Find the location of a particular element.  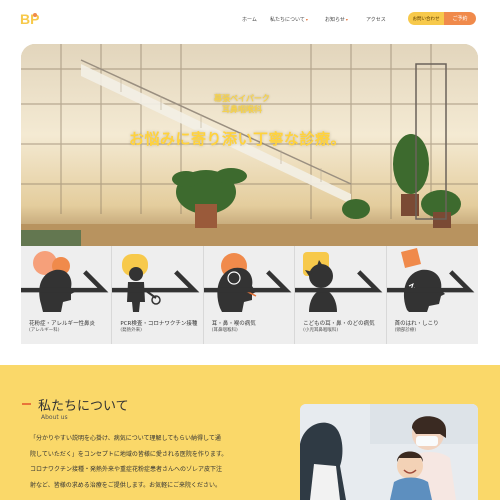

service-title: 耳・鼻・喉の病気 is located at coordinates (233, 324).